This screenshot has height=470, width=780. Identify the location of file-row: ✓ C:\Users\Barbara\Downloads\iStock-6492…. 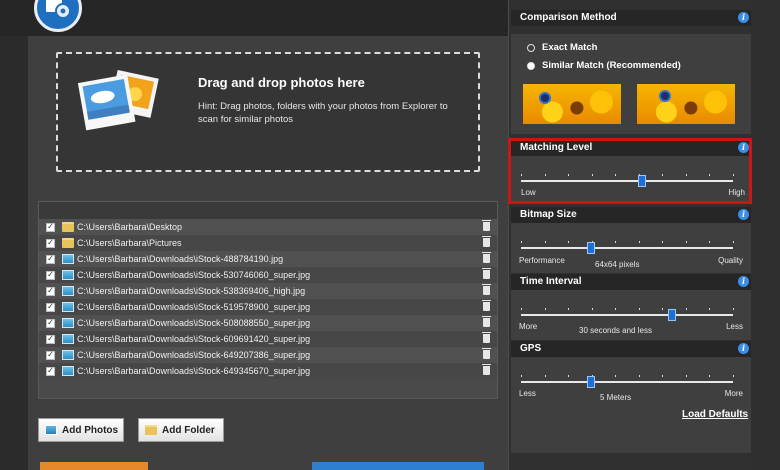
(268, 355).